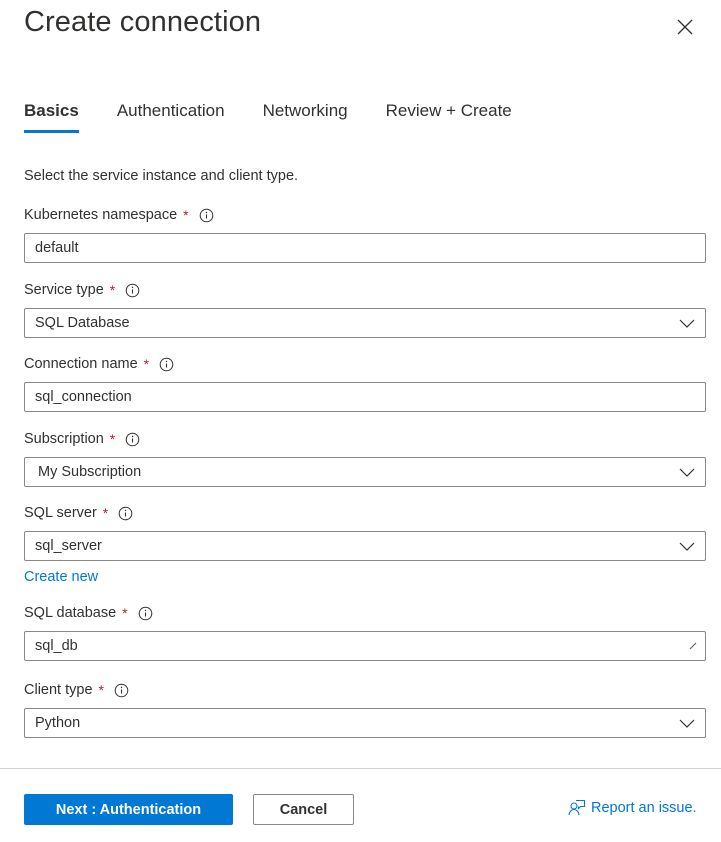 Image resolution: width=721 pixels, height=842 pixels. I want to click on client-type-dropdown: Python, so click(365, 723).